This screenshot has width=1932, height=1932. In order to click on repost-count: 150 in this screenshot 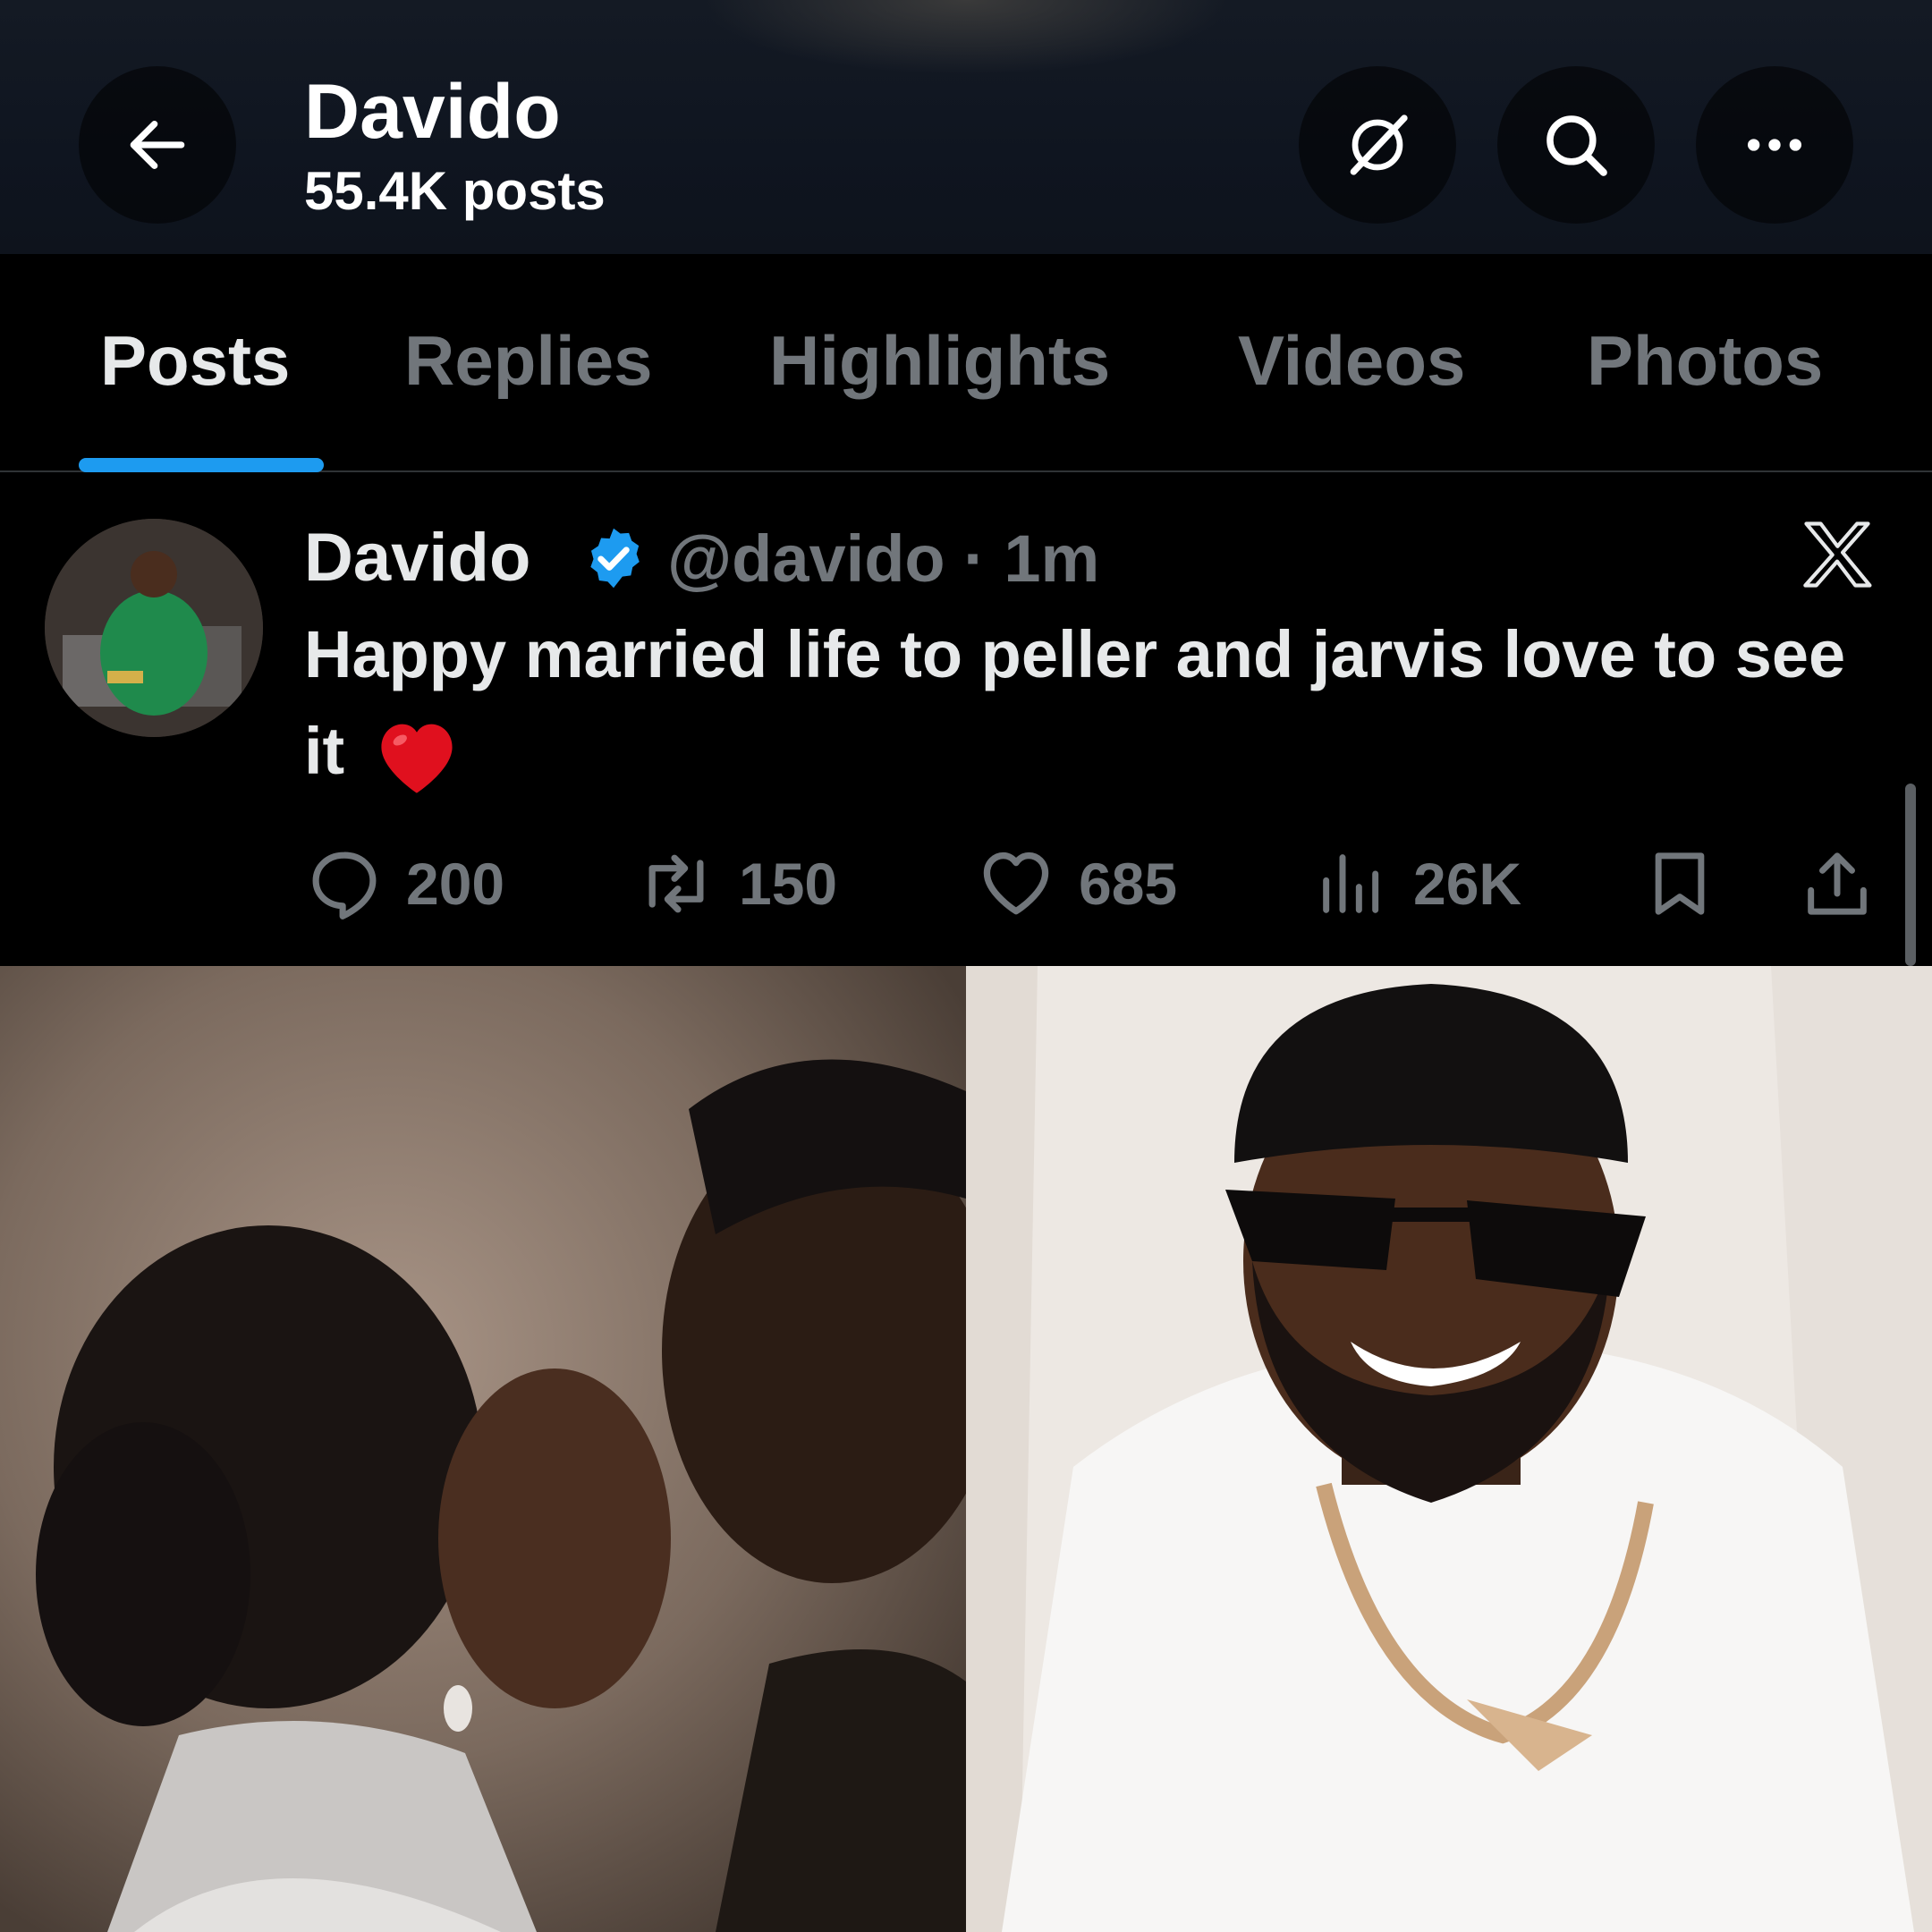, I will do `click(788, 884)`.